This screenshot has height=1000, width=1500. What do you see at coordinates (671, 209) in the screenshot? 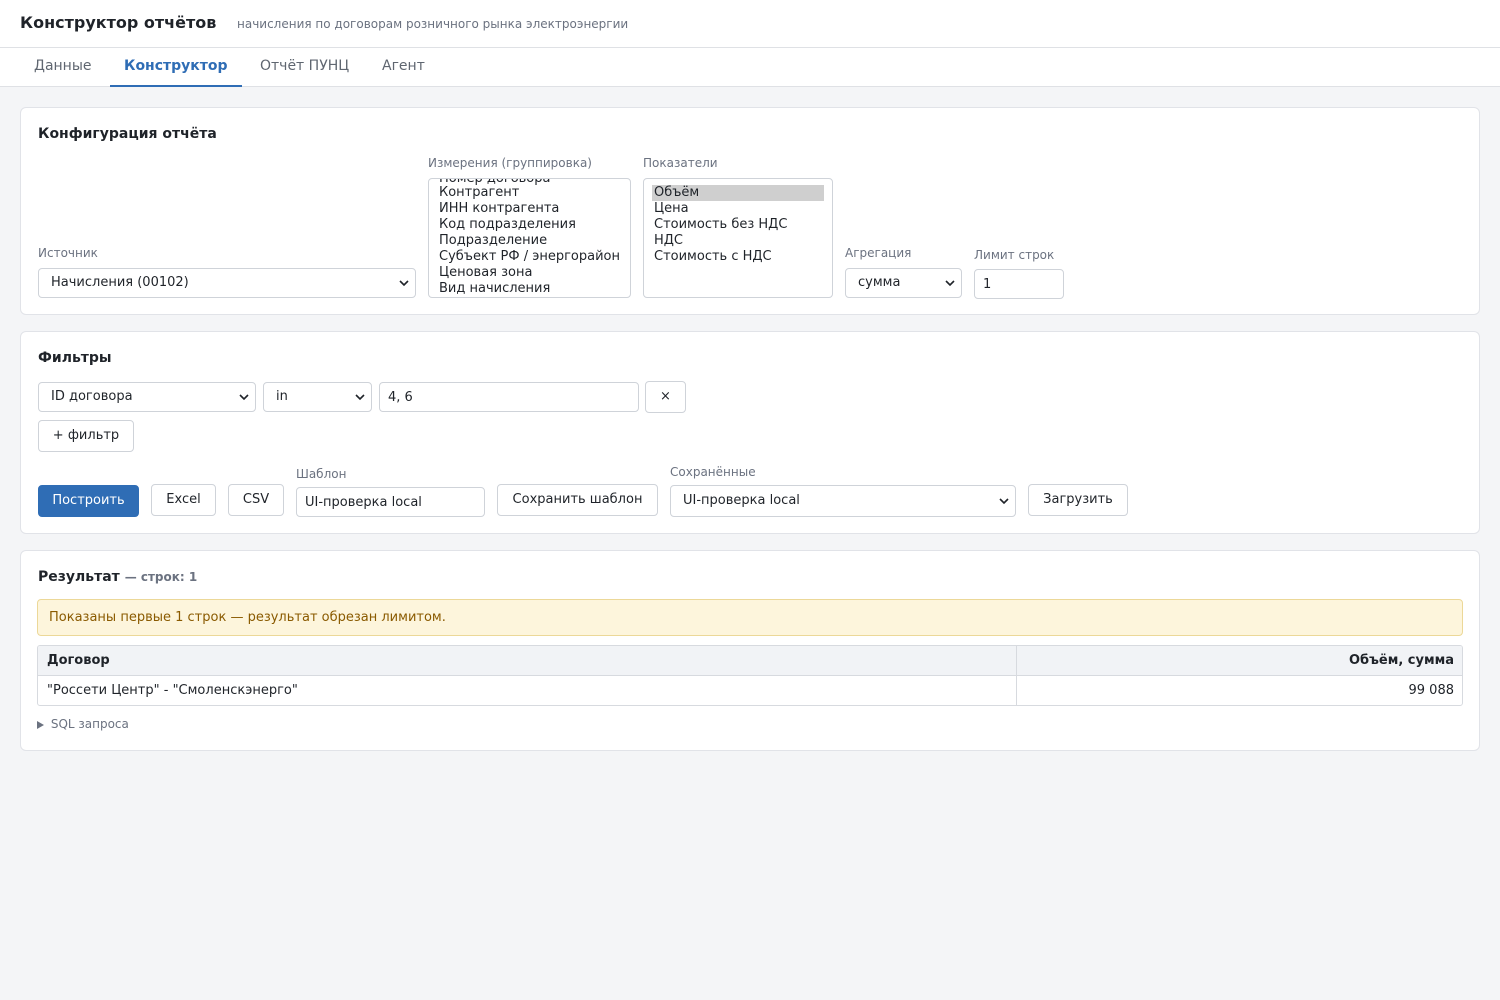
I see `metric-option: Цена` at bounding box center [671, 209].